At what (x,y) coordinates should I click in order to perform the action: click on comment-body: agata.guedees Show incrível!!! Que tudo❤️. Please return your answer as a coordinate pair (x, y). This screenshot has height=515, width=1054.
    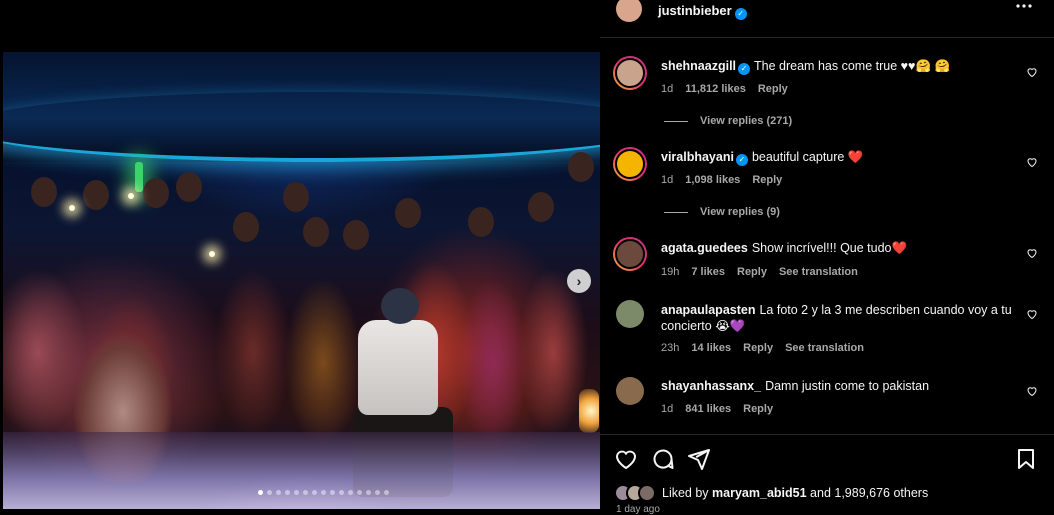
    Looking at the image, I should click on (841, 248).